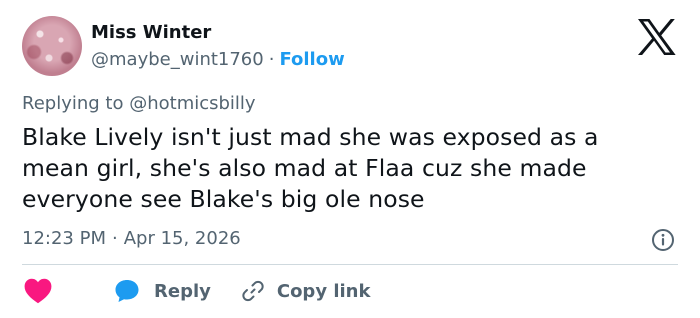  I want to click on tweet-date: Apr 15, 2026, so click(182, 238).